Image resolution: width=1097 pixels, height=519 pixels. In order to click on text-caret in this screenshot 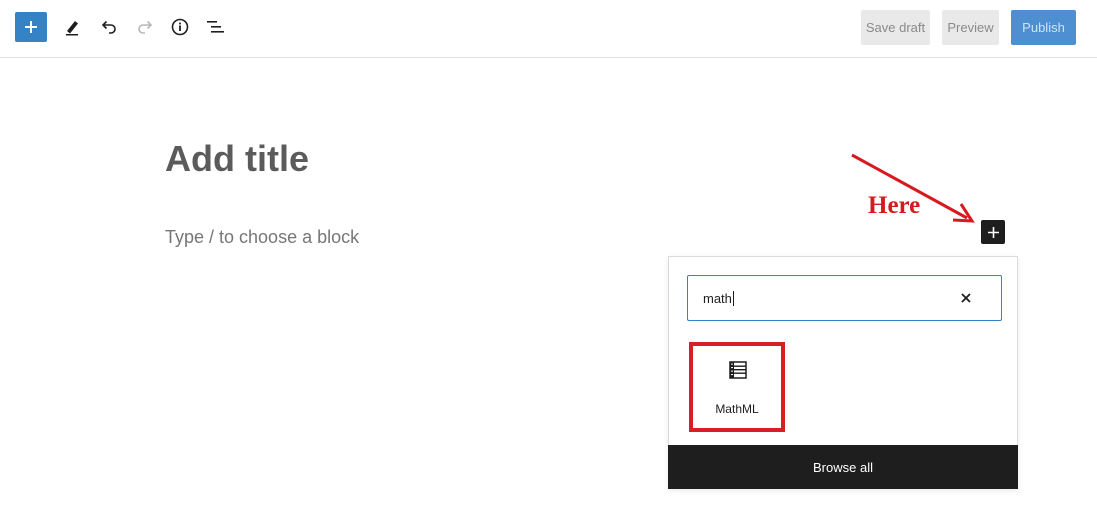, I will do `click(733, 298)`.